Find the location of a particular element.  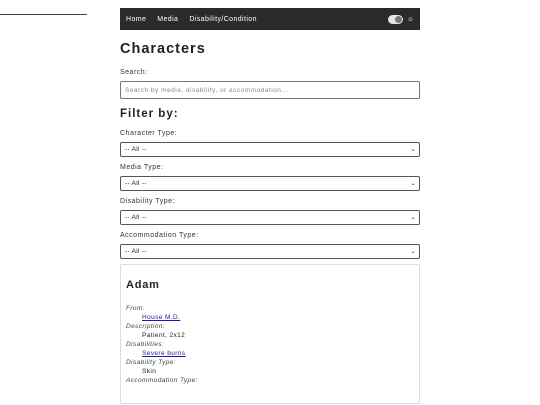

disabilities-label: Disabilities: is located at coordinates (145, 344).